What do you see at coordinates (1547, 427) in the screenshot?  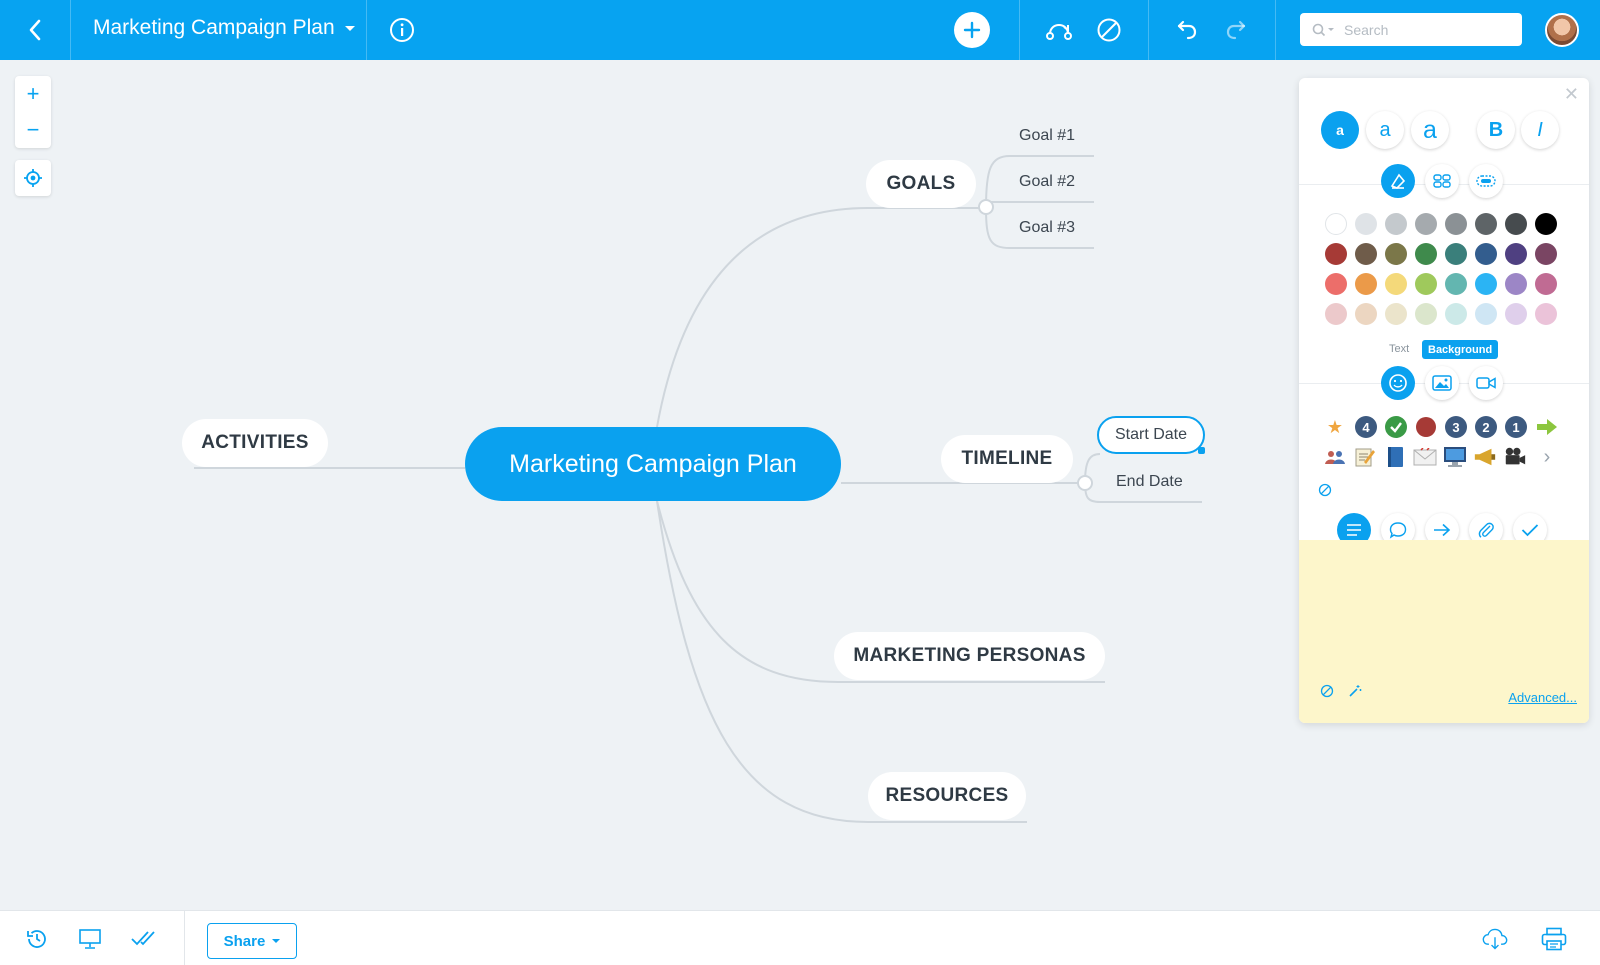 I see `arrow-right-icon` at bounding box center [1547, 427].